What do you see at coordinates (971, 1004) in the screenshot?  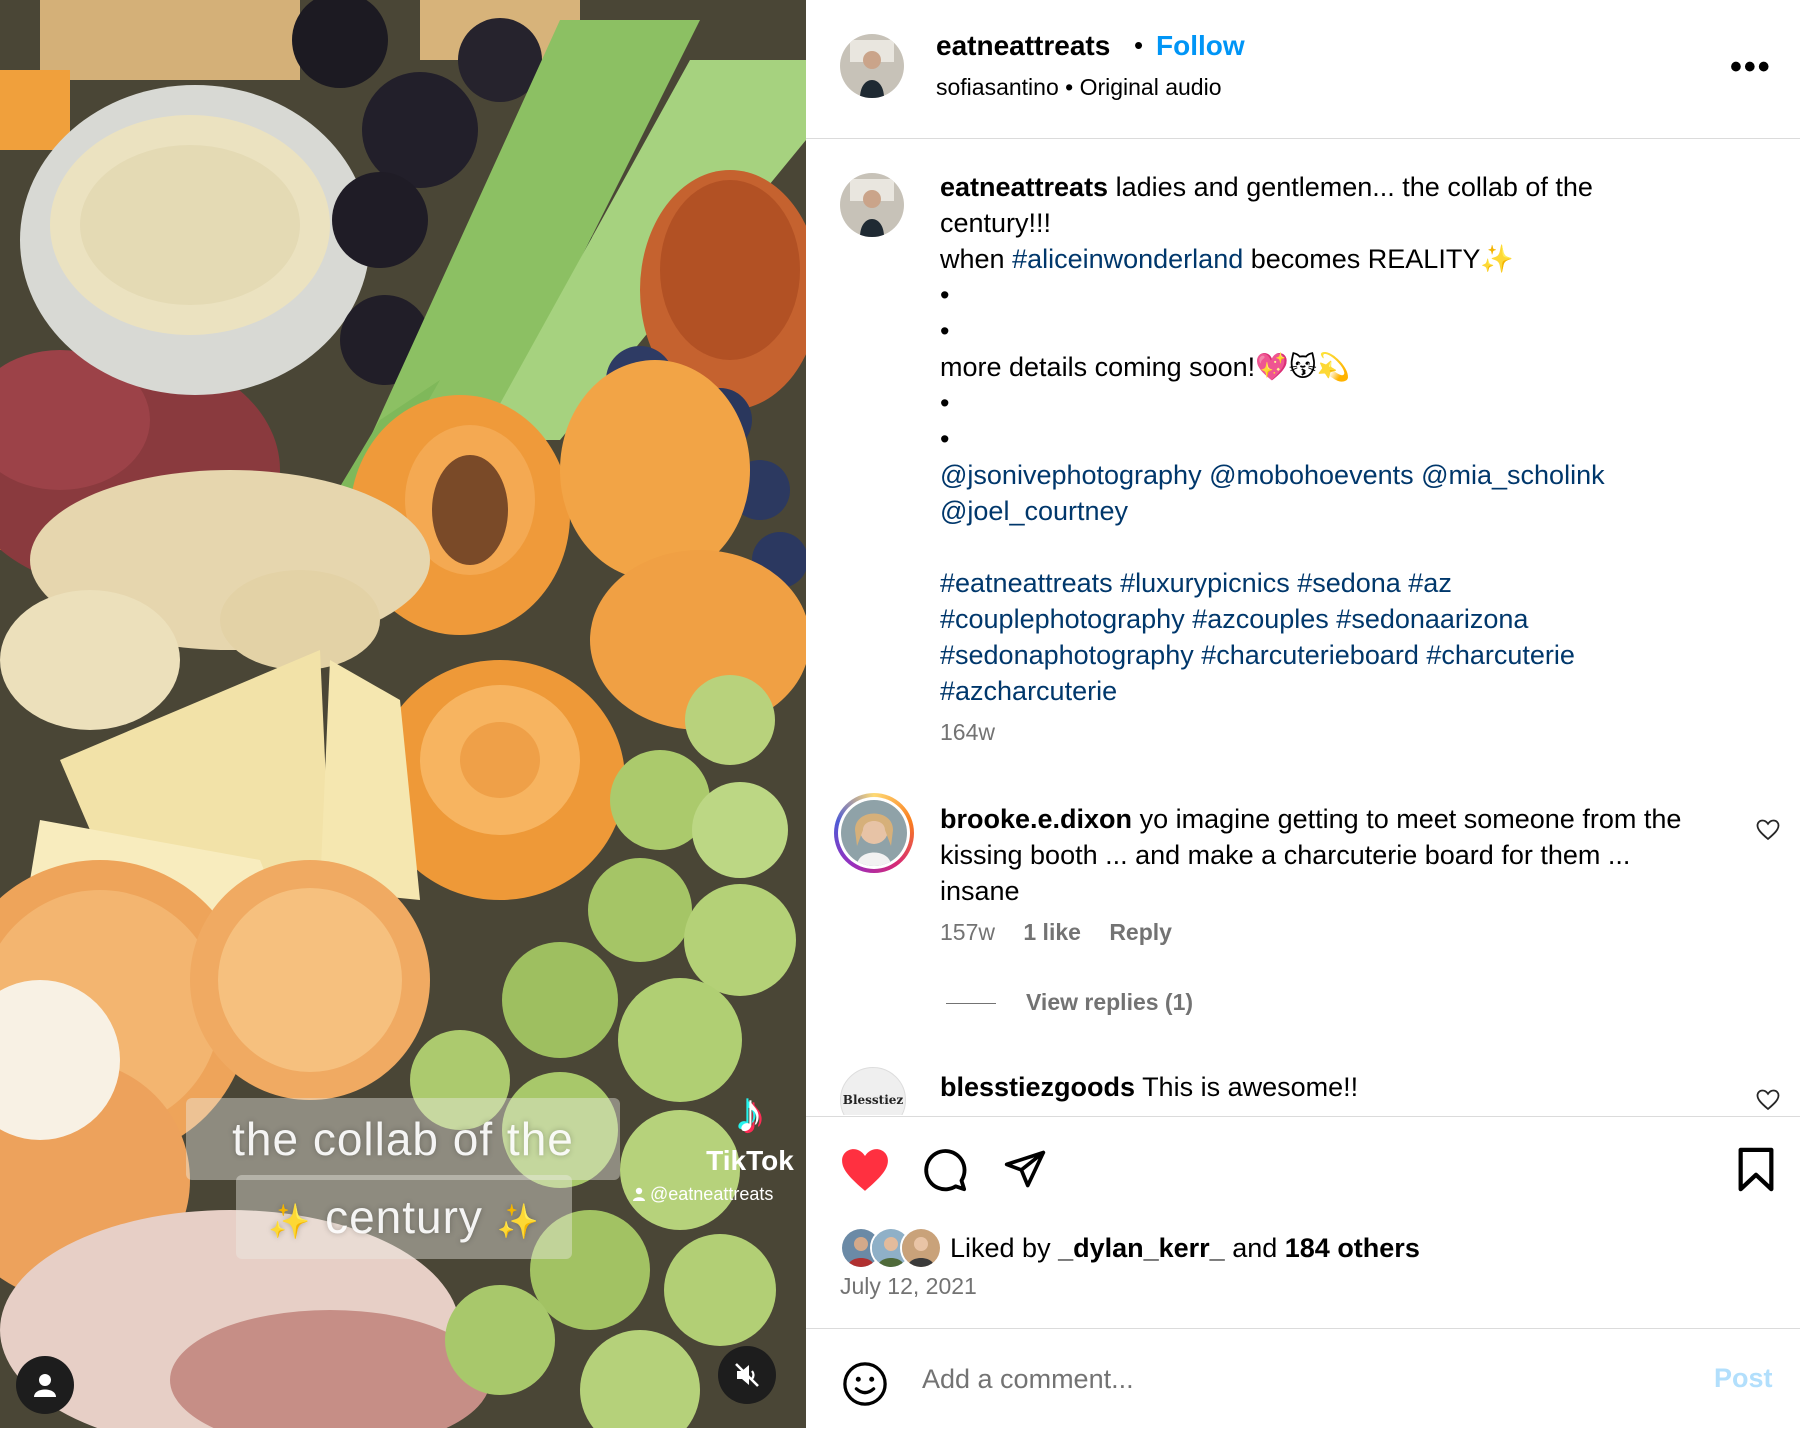 I see `replies-divider` at bounding box center [971, 1004].